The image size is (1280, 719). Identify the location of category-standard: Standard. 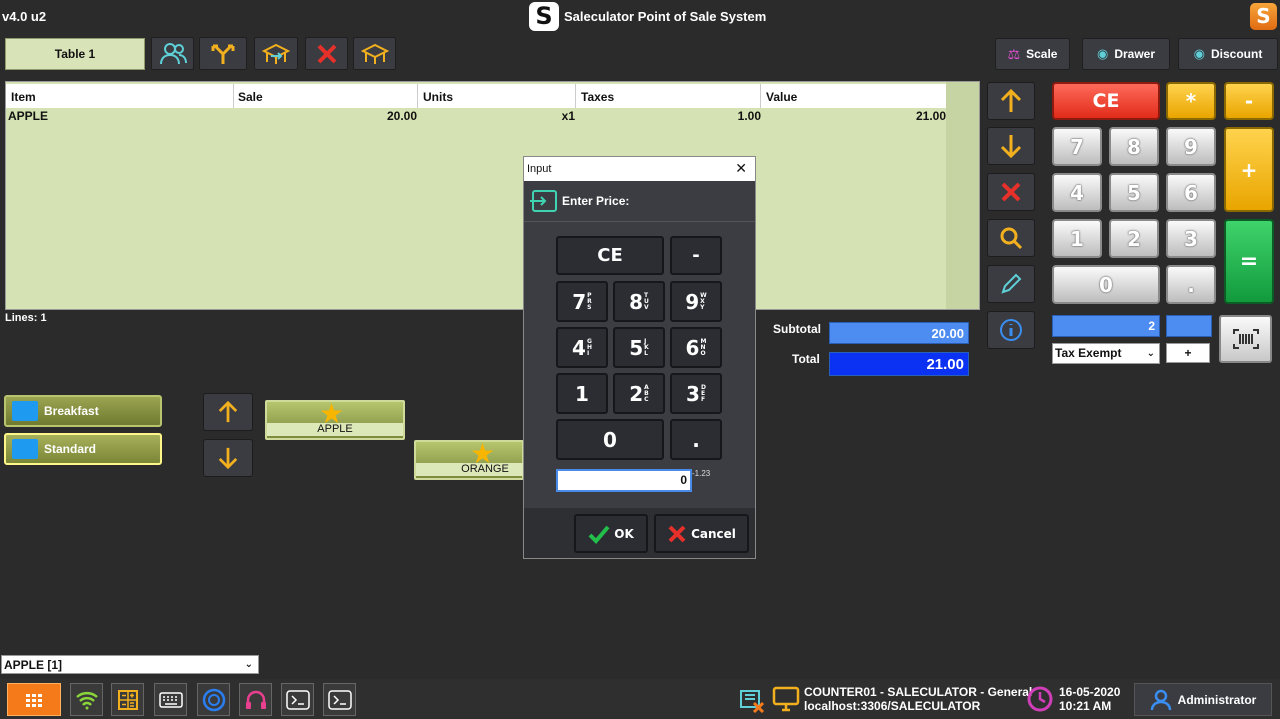
(83, 449).